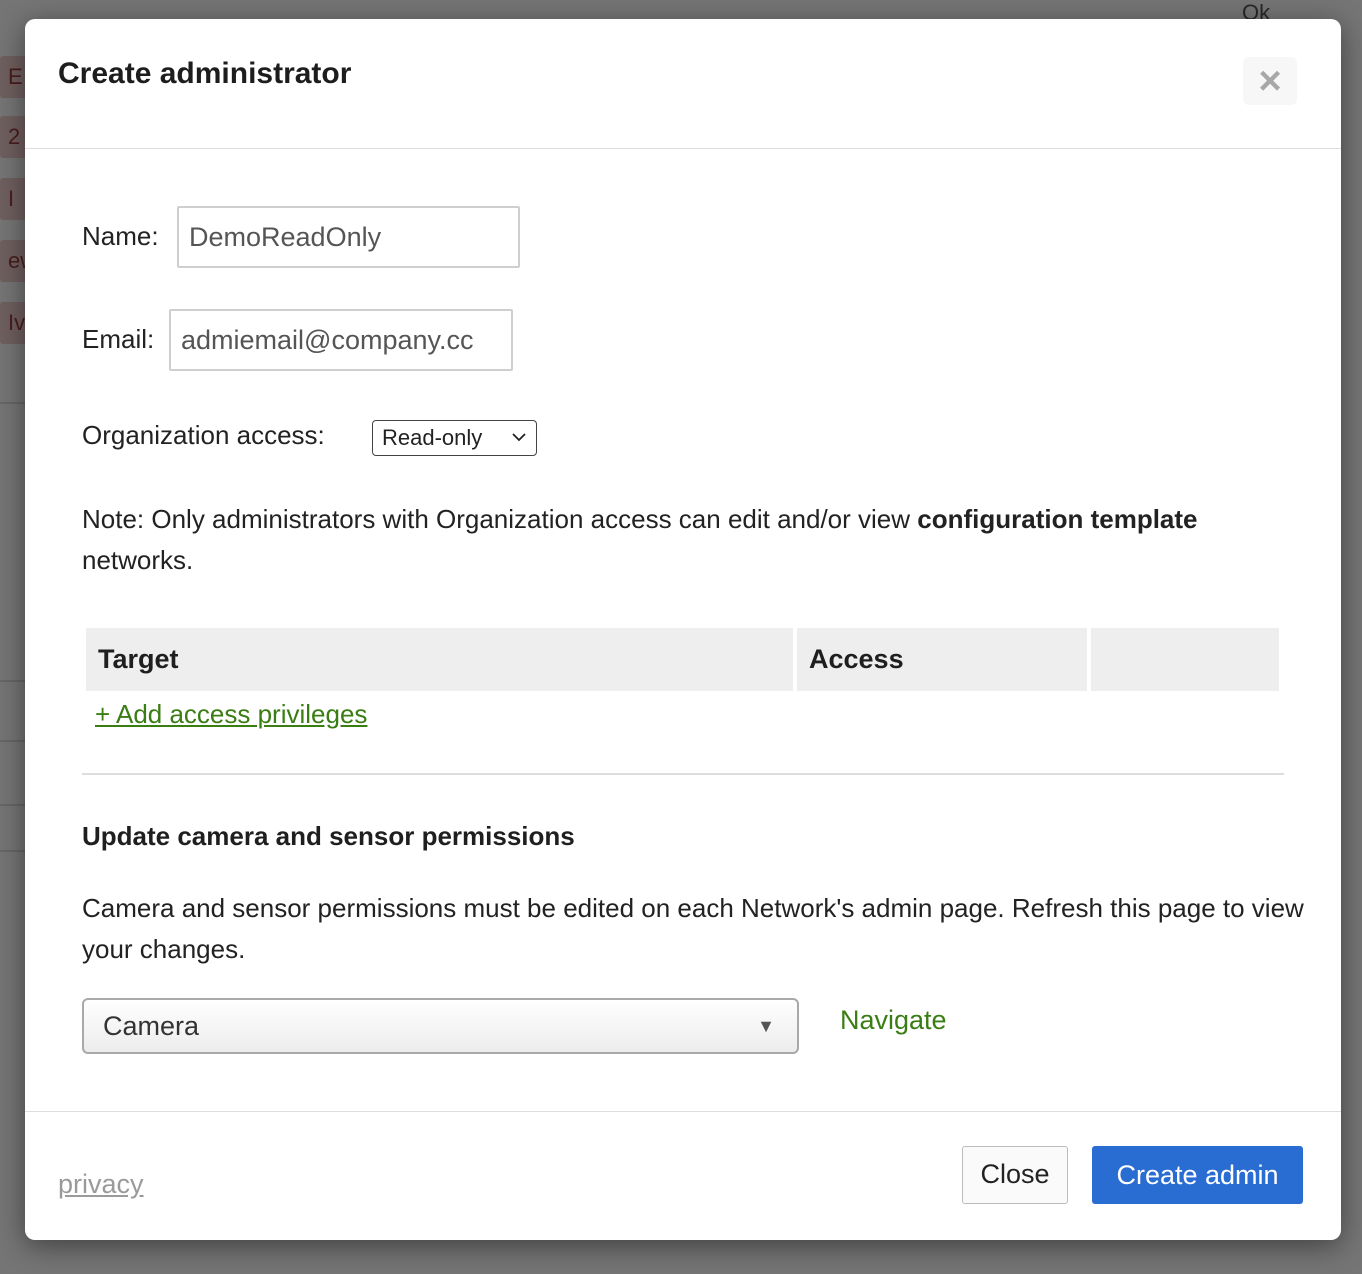 Image resolution: width=1362 pixels, height=1274 pixels. What do you see at coordinates (519, 437) in the screenshot?
I see `chevron-down-icon` at bounding box center [519, 437].